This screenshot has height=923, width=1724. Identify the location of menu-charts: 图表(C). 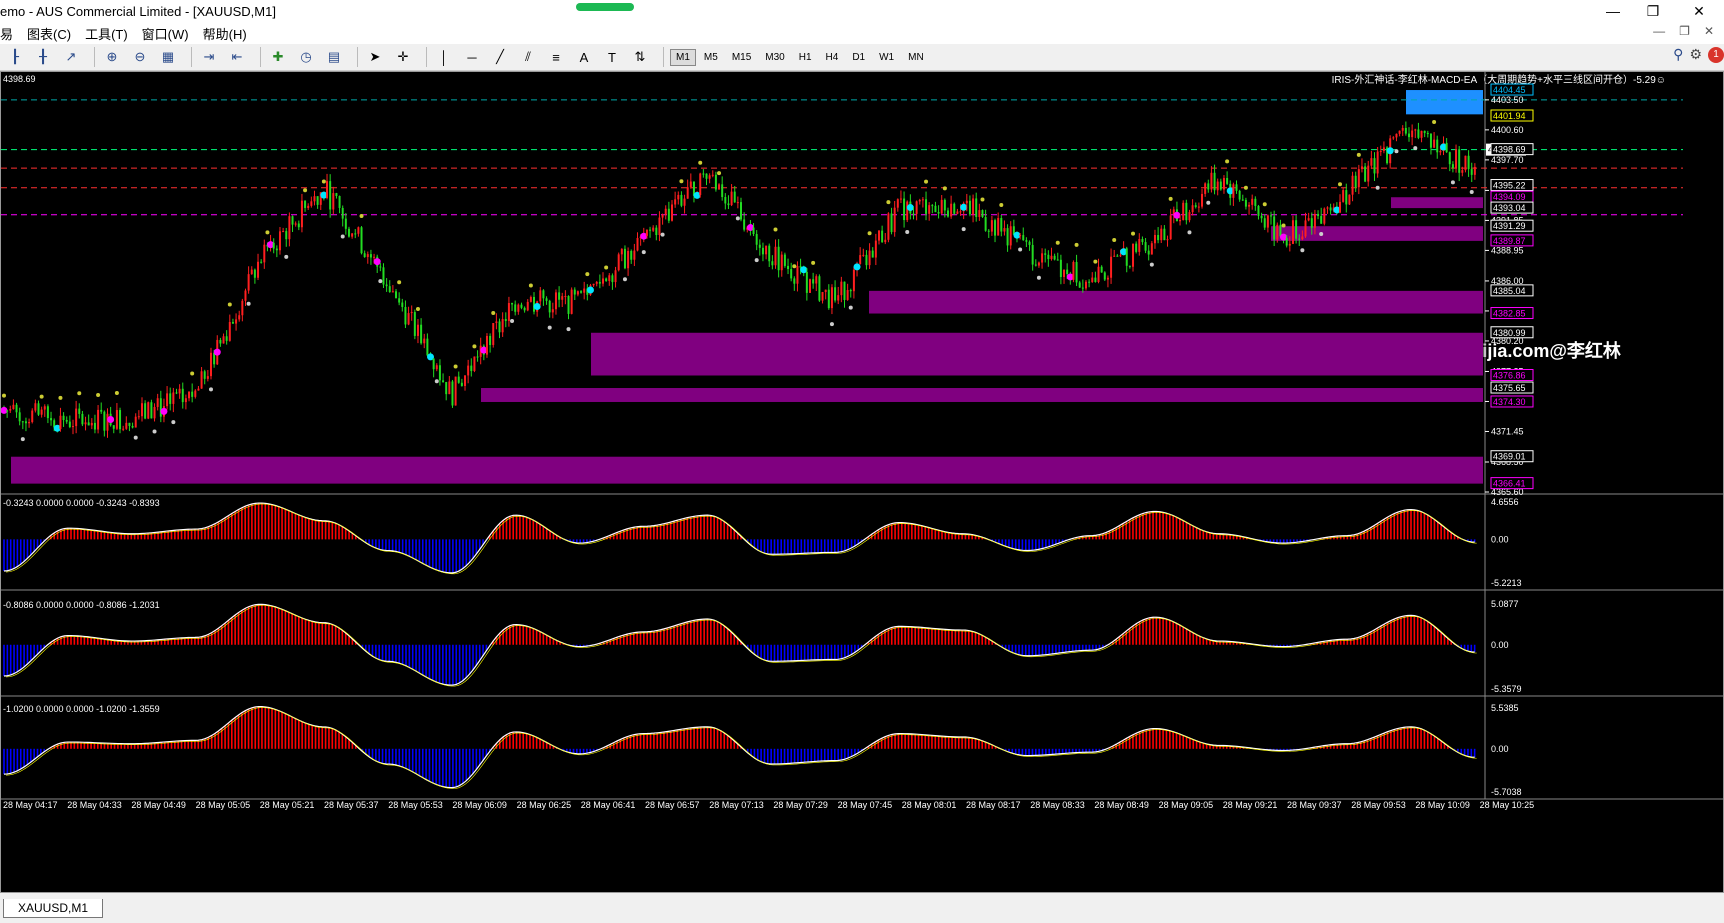
(56, 33).